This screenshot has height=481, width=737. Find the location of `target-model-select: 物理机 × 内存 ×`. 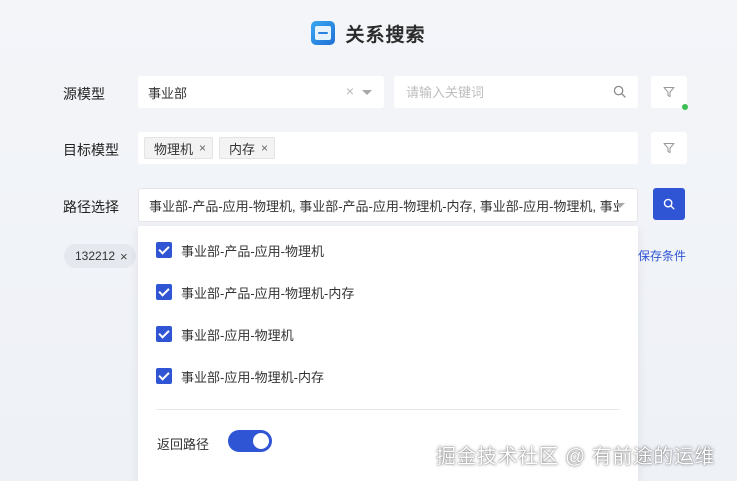

target-model-select: 物理机 × 内存 × is located at coordinates (388, 148).